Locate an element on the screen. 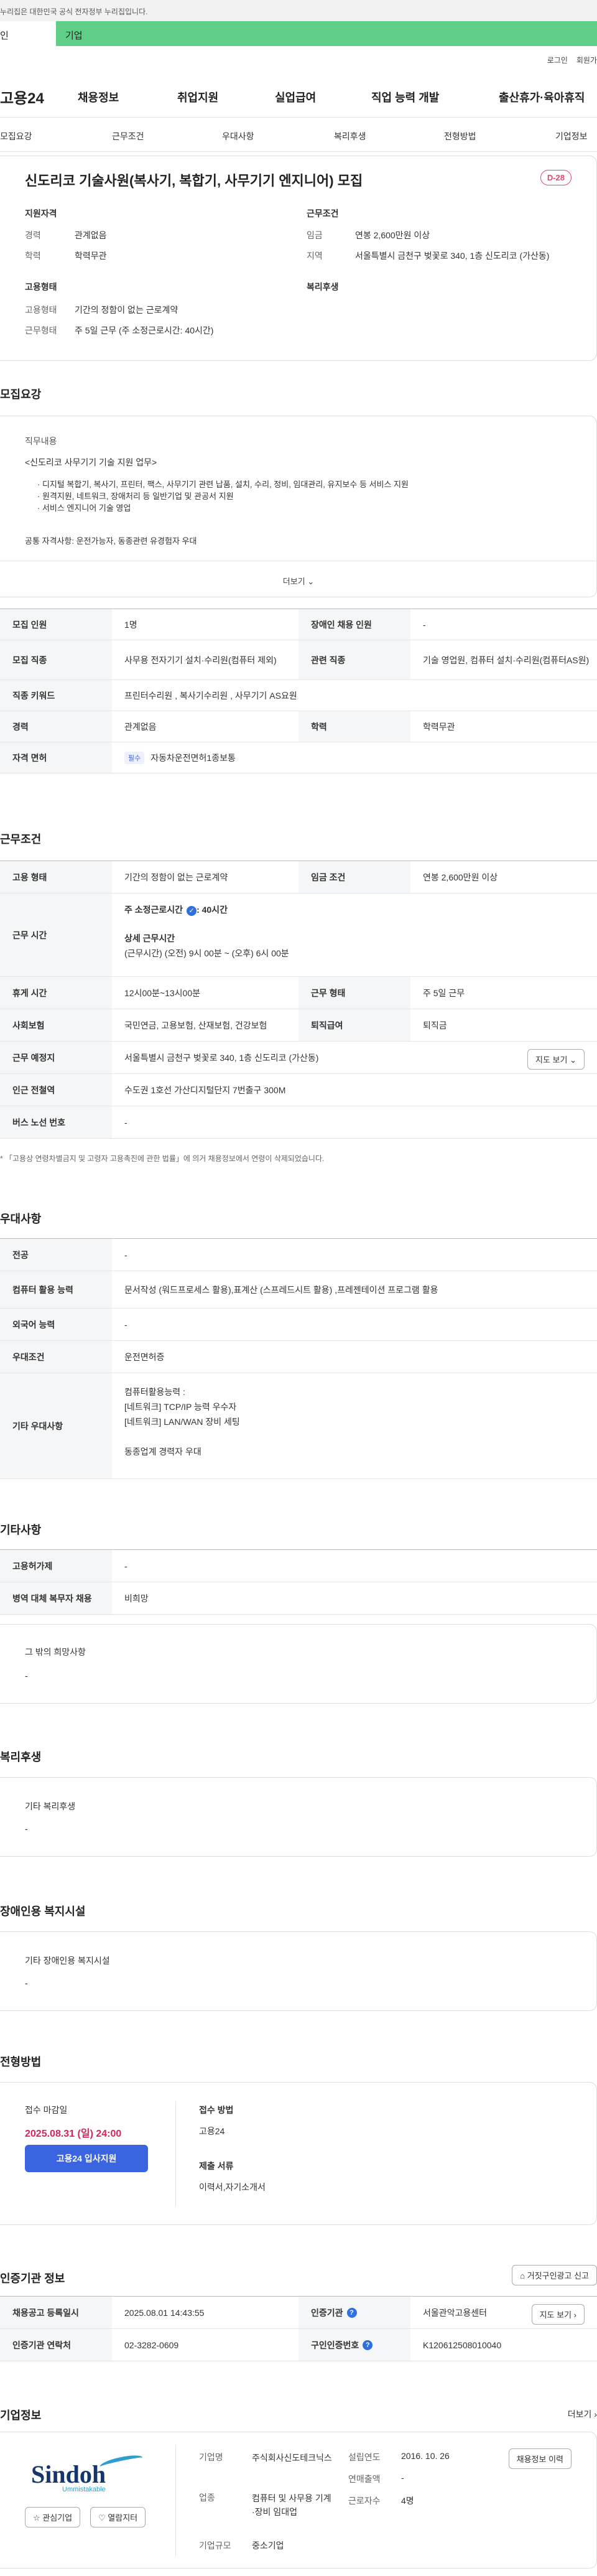 The image size is (597, 2576). sub-nav-recruit: 모집요강 is located at coordinates (16, 136).